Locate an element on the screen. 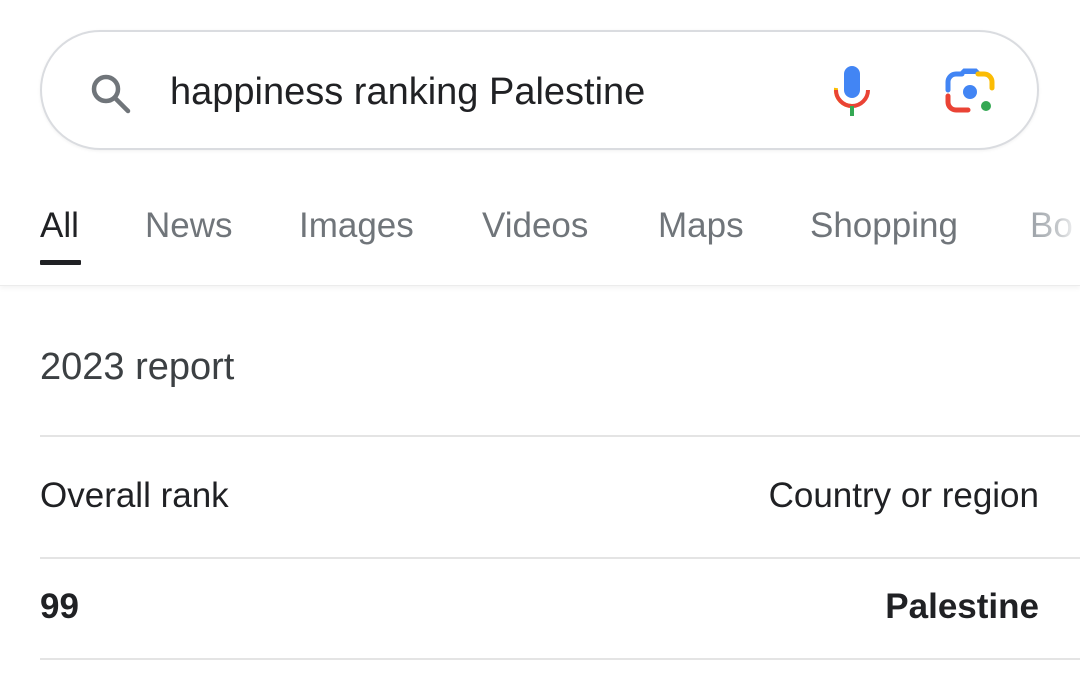 The image size is (1080, 681). tab-images: Images is located at coordinates (356, 226).